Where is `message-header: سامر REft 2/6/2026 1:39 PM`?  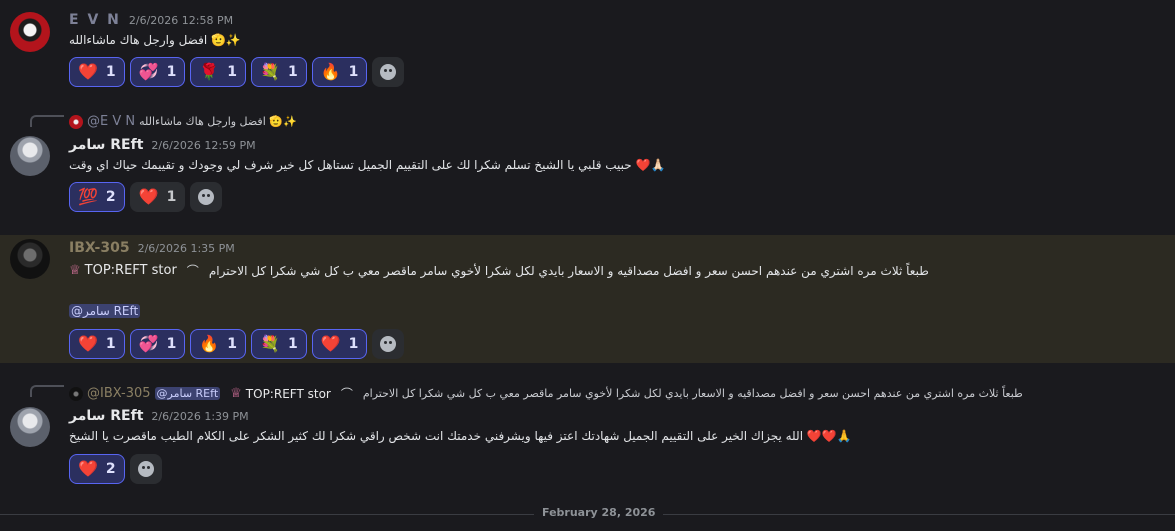 message-header: سامر REft 2/6/2026 1:39 PM is located at coordinates (159, 416).